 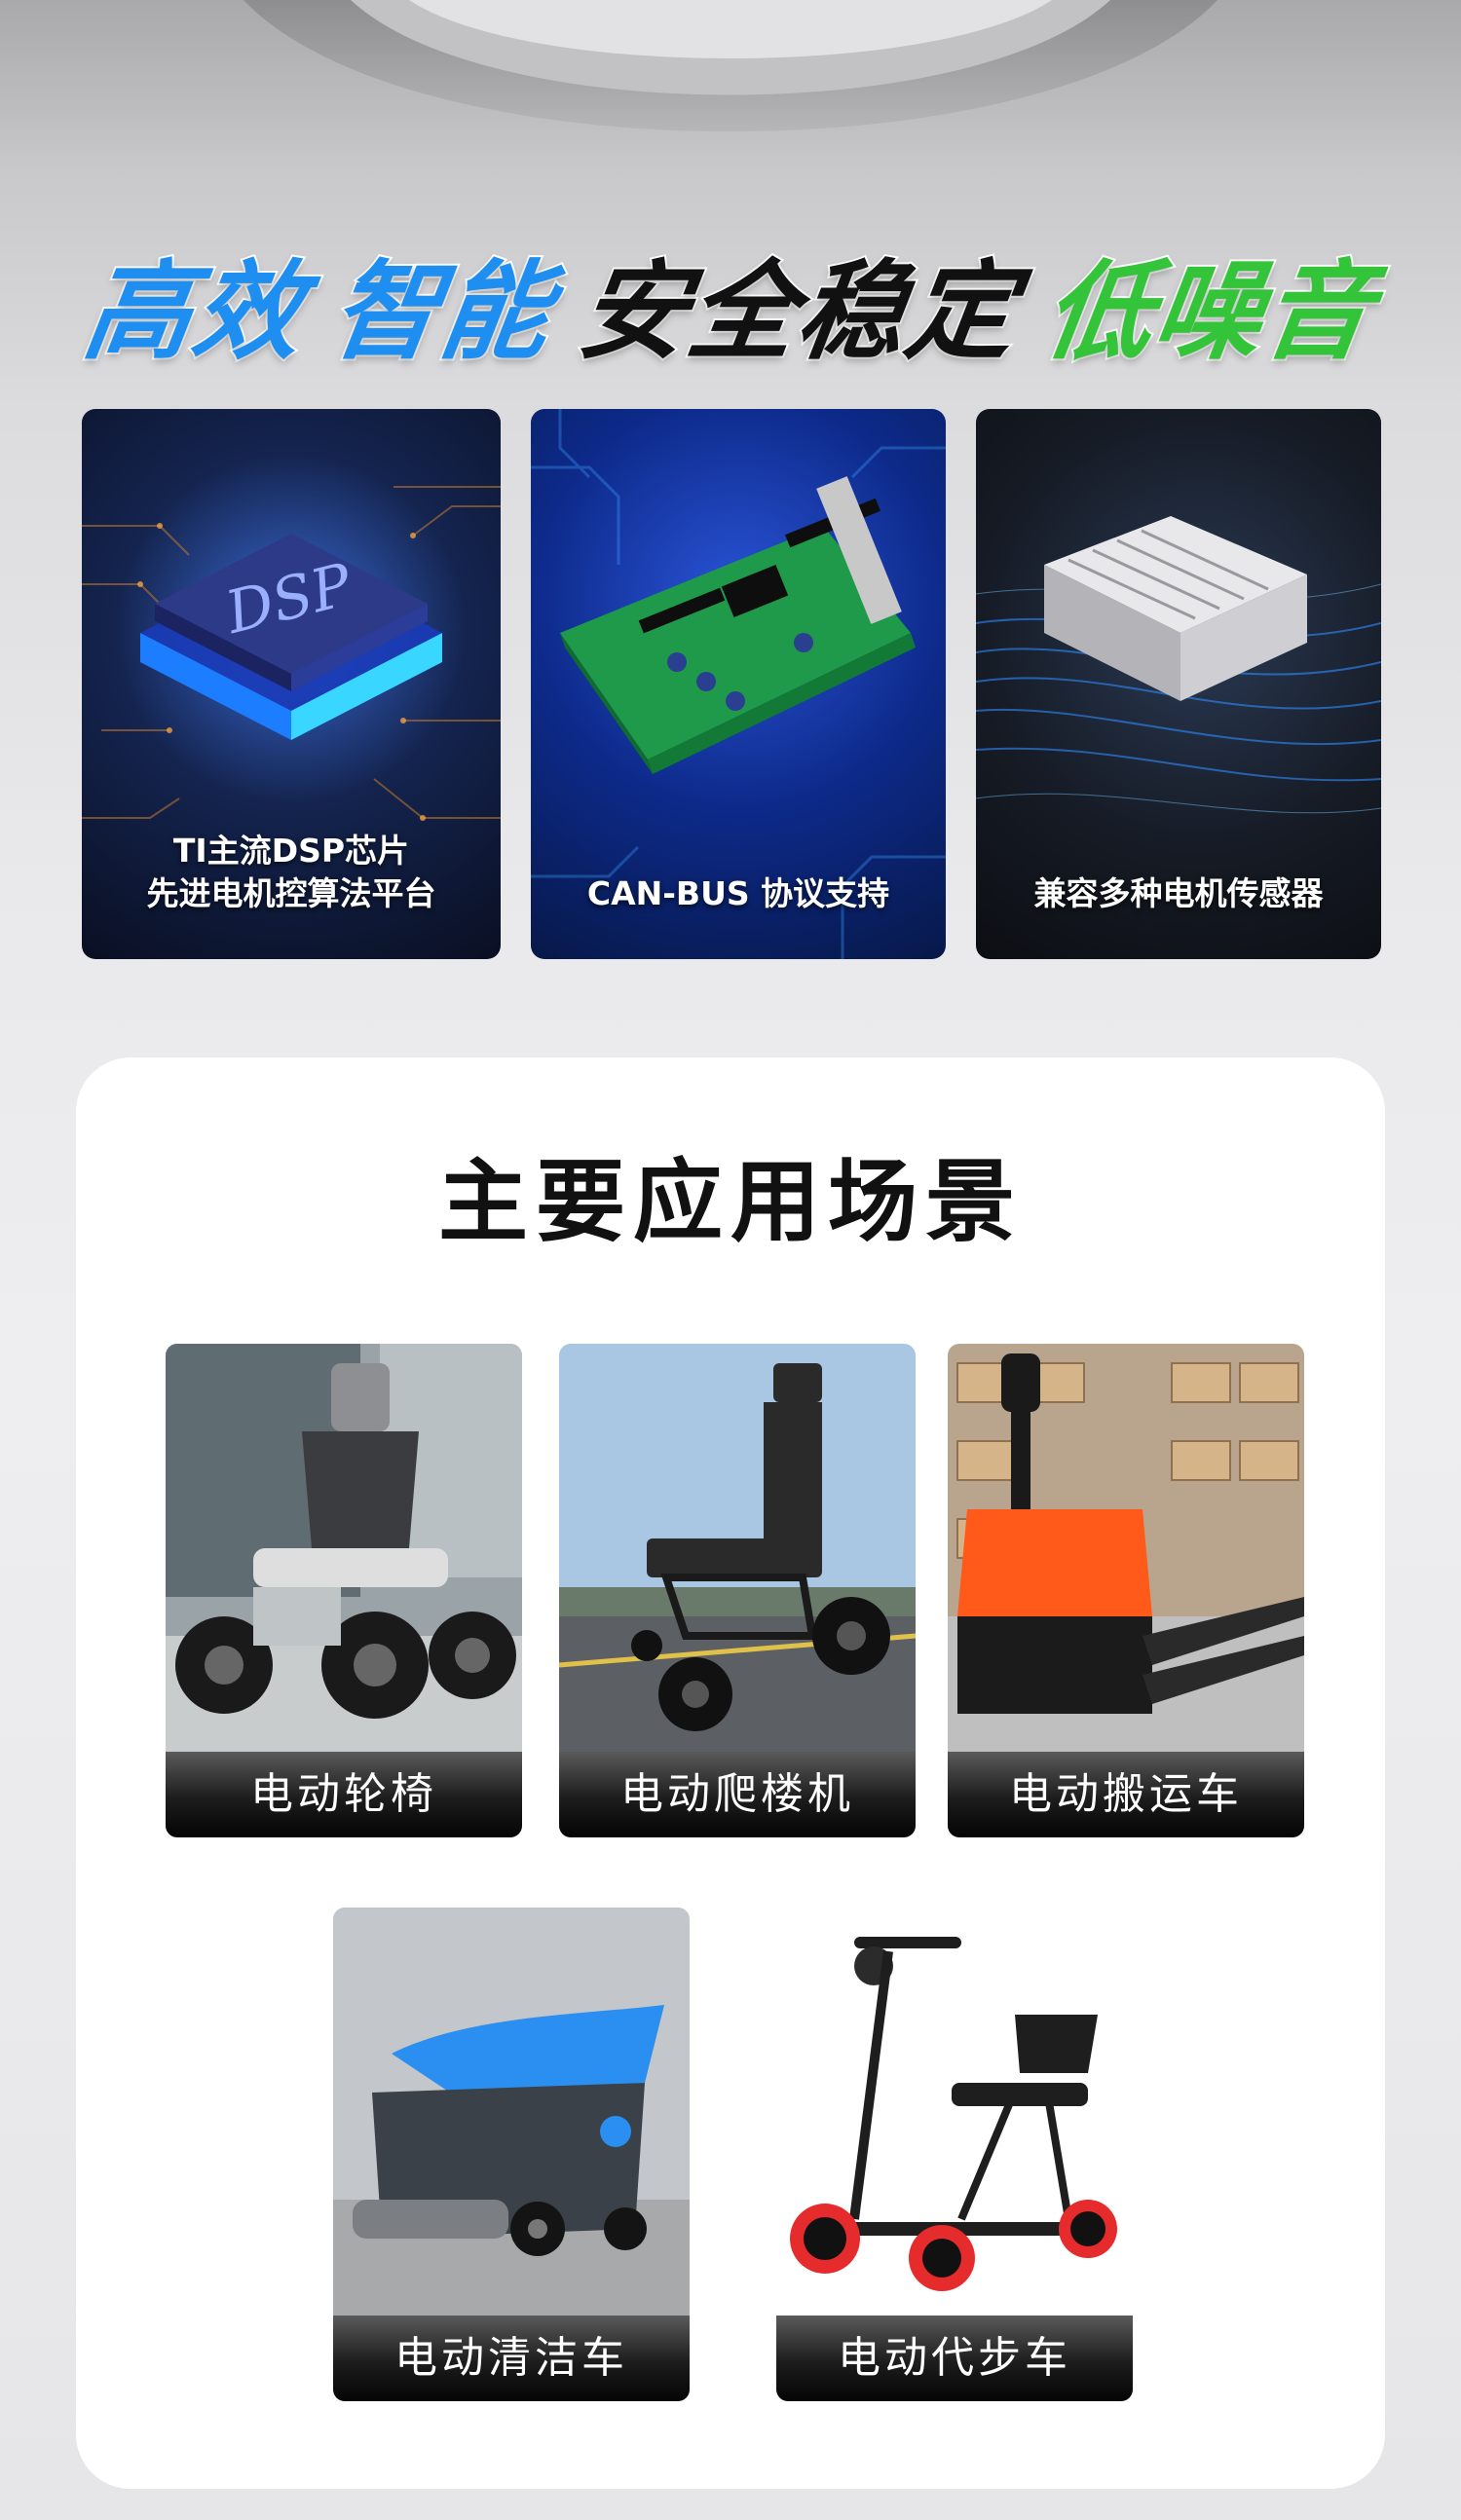 What do you see at coordinates (291, 851) in the screenshot?
I see `feature-caption-line: TI主流DSP芯片` at bounding box center [291, 851].